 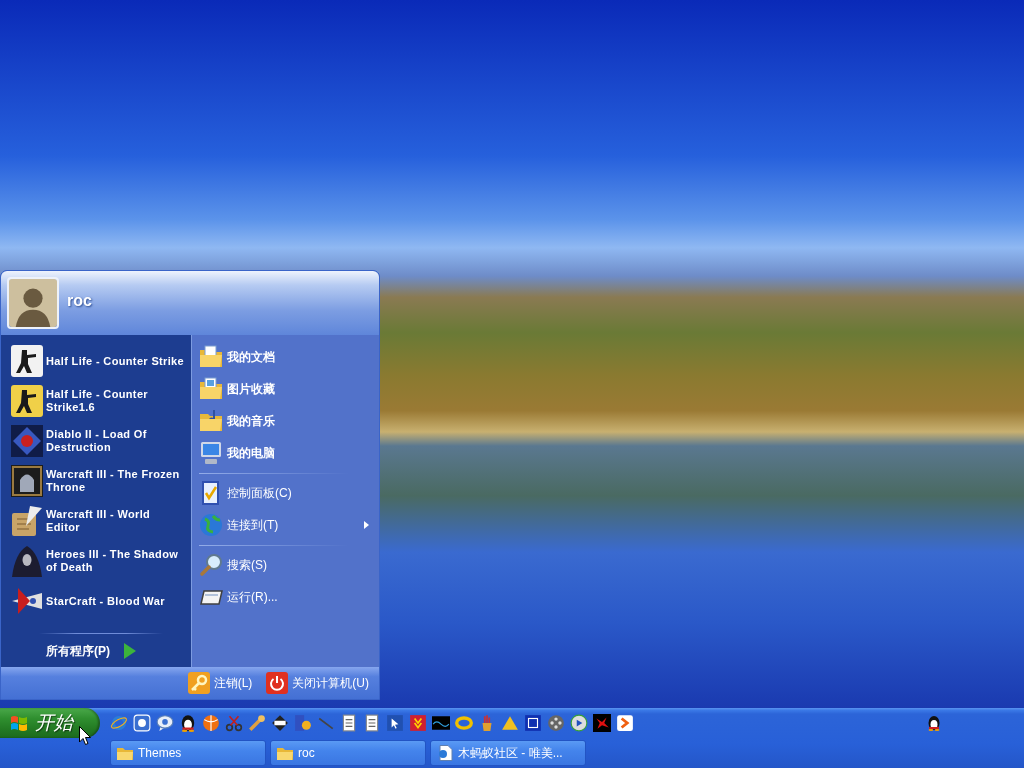 I want to click on triangle-icon, so click(x=510, y=723).